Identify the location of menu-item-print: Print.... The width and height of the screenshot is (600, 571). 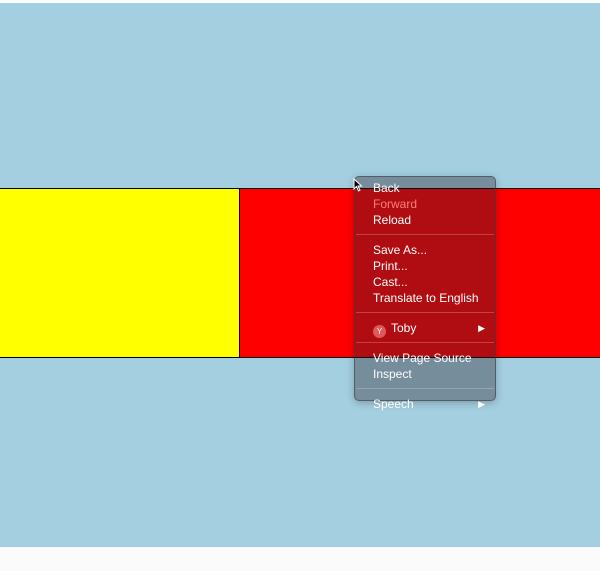
(425, 266).